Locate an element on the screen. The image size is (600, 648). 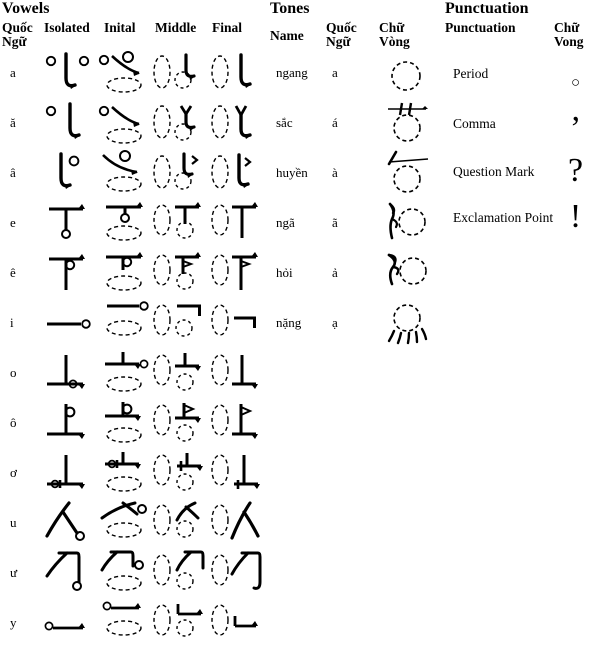
glyph-y-initial is located at coordinates (123, 623).